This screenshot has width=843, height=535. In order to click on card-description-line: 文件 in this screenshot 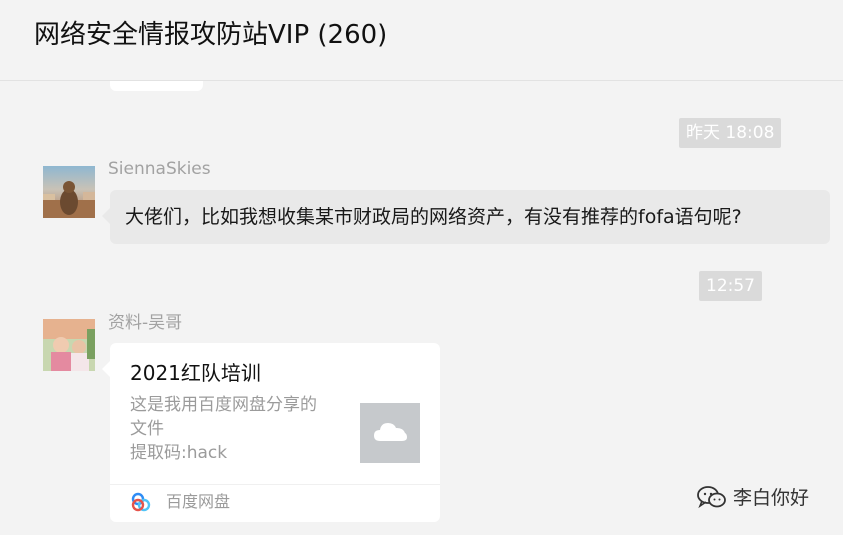, I will do `click(147, 429)`.